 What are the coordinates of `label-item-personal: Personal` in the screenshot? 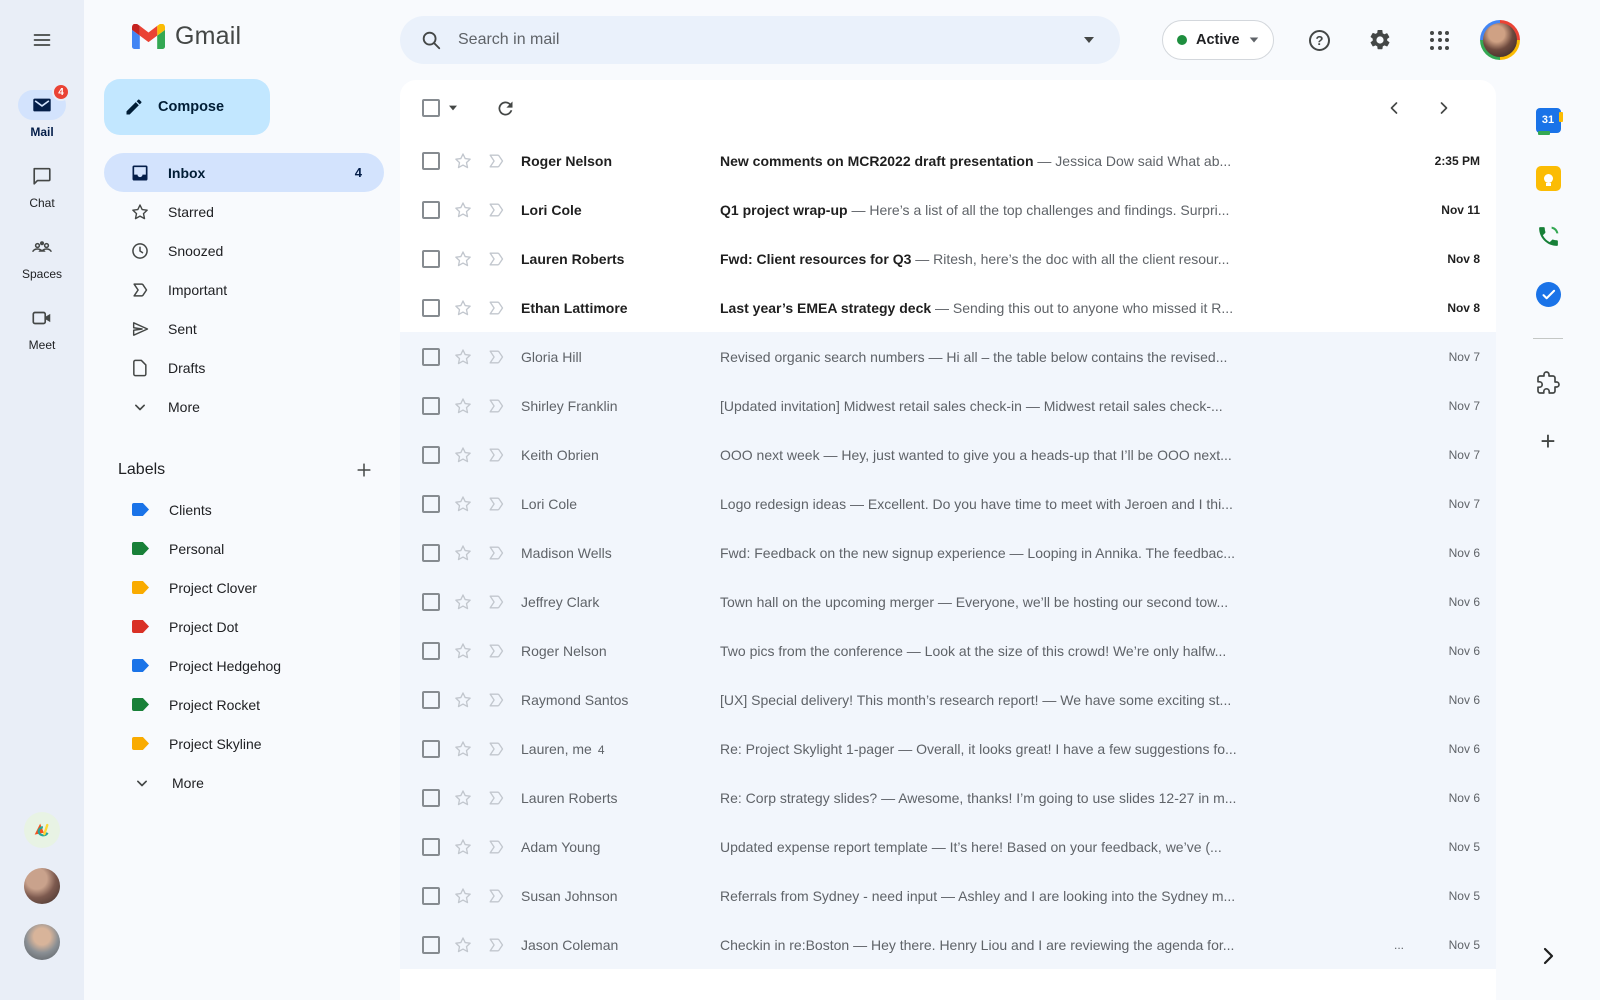 It's located at (244, 548).